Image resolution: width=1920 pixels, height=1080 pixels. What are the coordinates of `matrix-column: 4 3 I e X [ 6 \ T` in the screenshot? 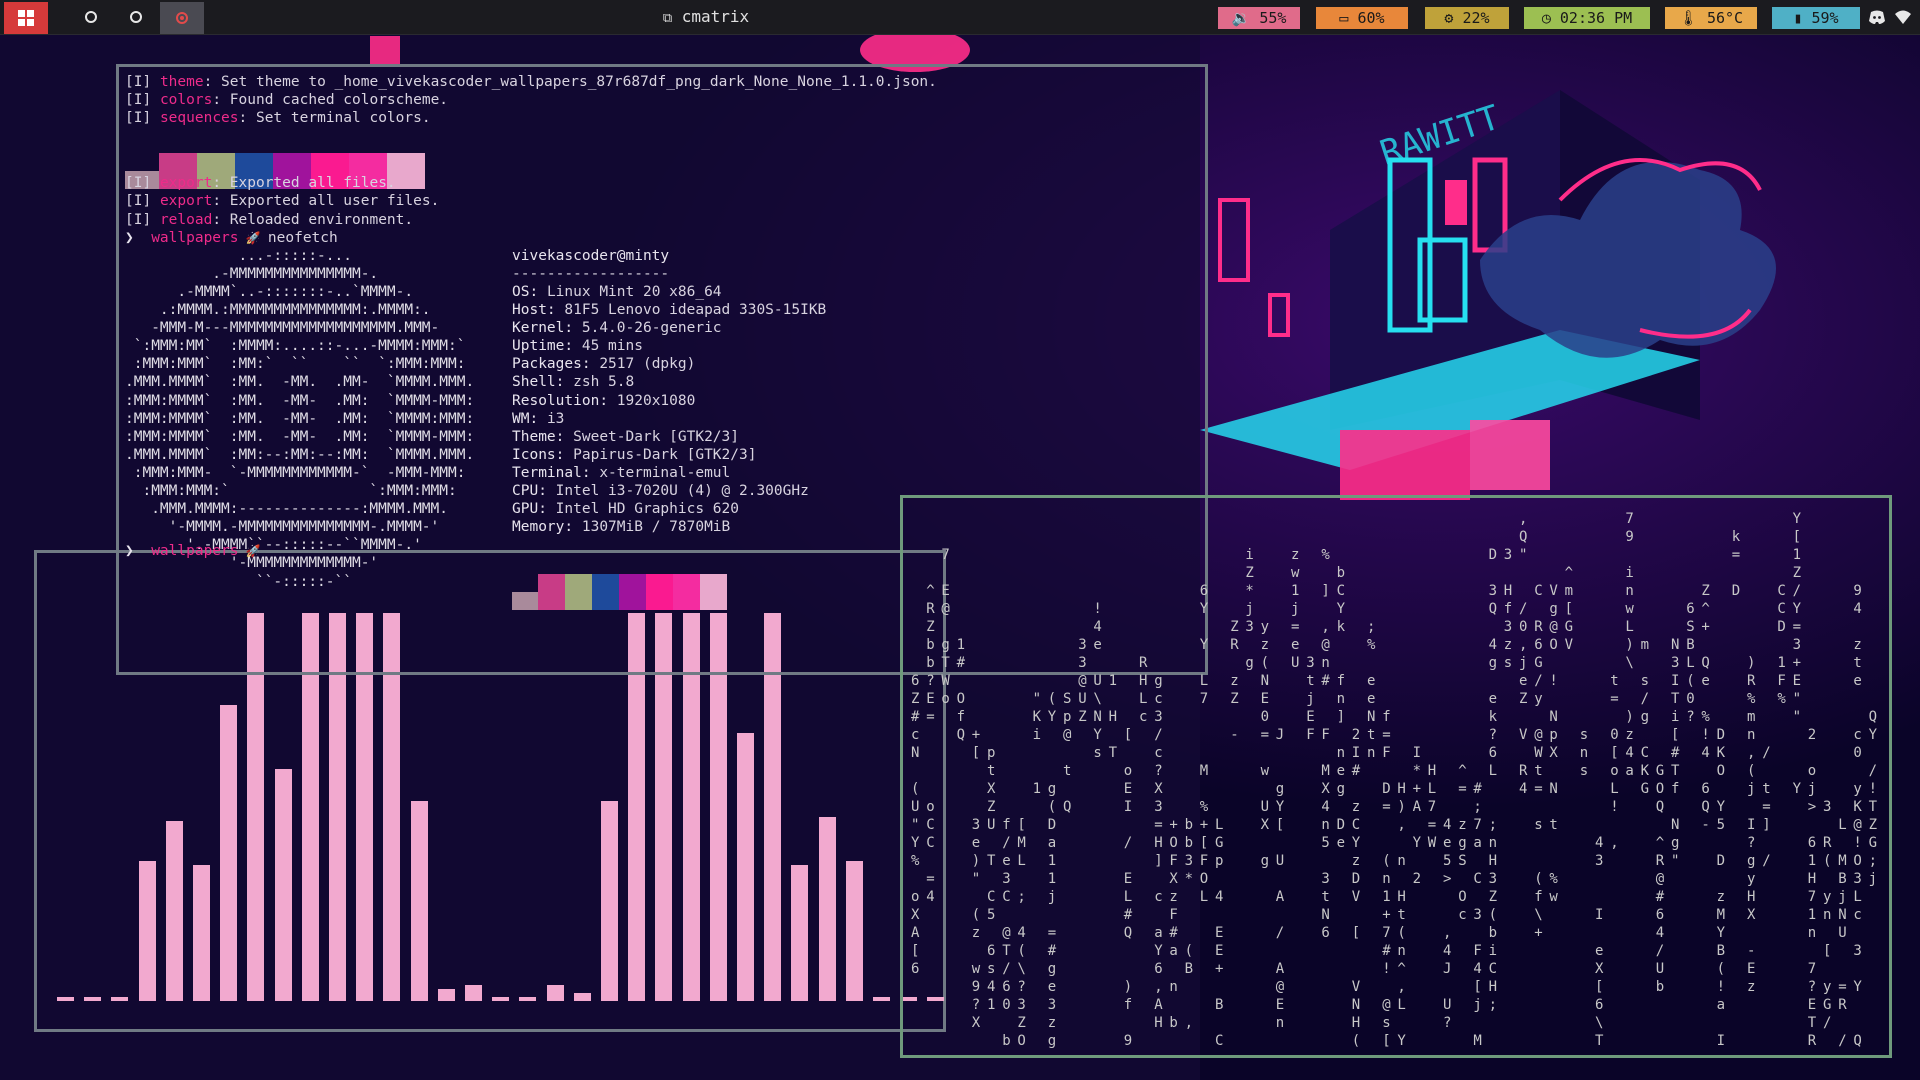 It's located at (1599, 942).